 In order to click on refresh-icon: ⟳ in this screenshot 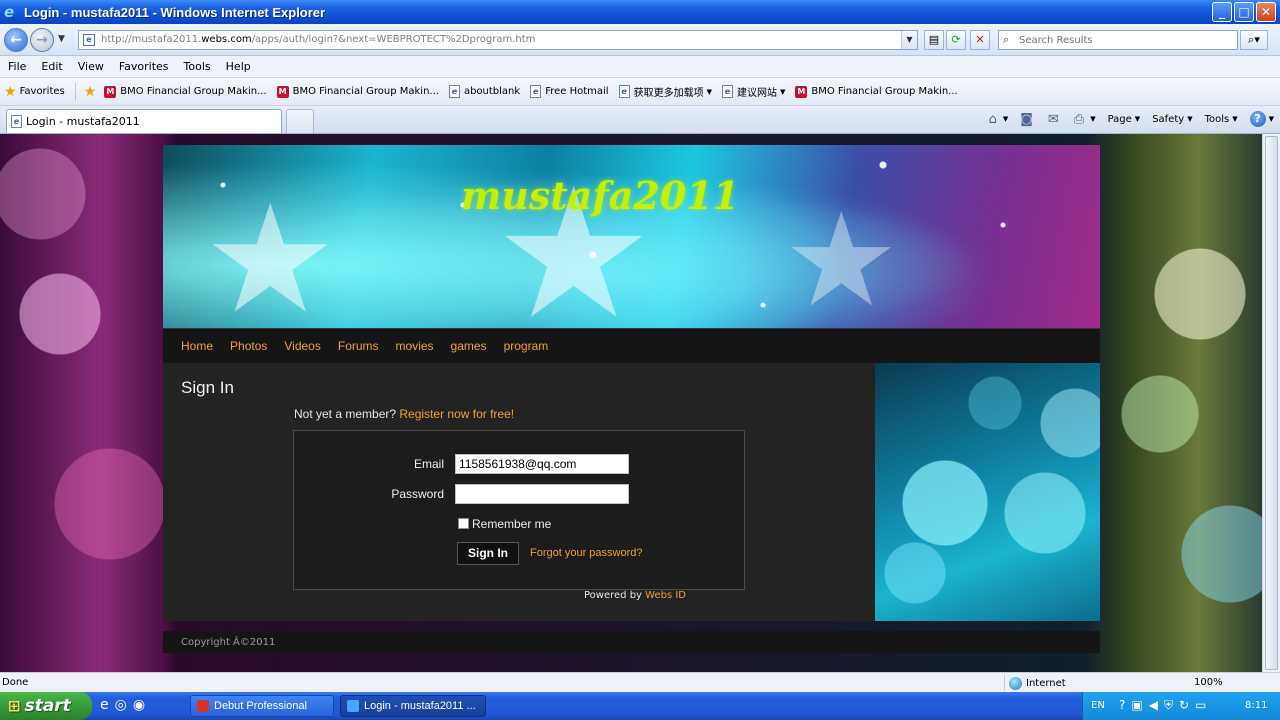, I will do `click(956, 40)`.